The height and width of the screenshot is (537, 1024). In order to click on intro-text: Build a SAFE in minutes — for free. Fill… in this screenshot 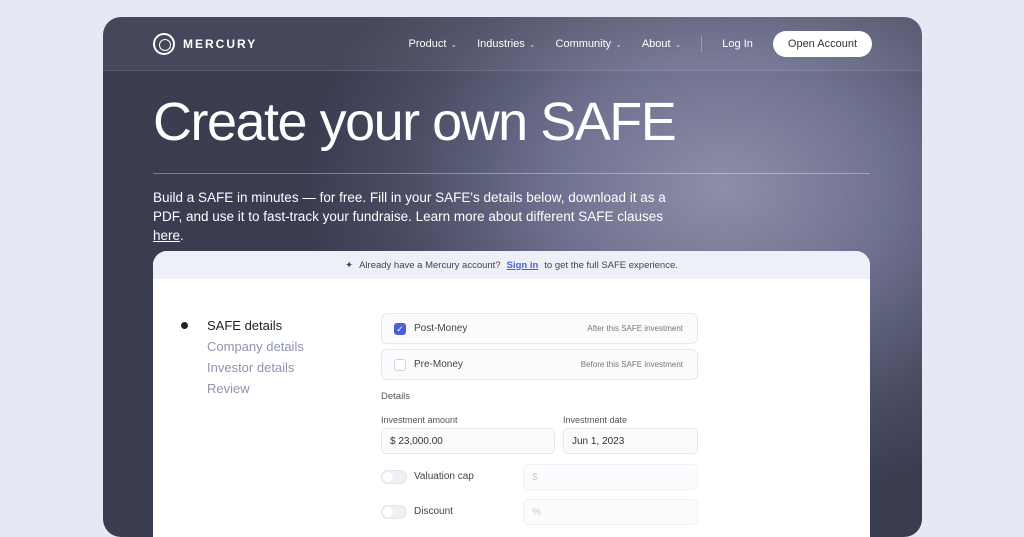, I will do `click(409, 216)`.